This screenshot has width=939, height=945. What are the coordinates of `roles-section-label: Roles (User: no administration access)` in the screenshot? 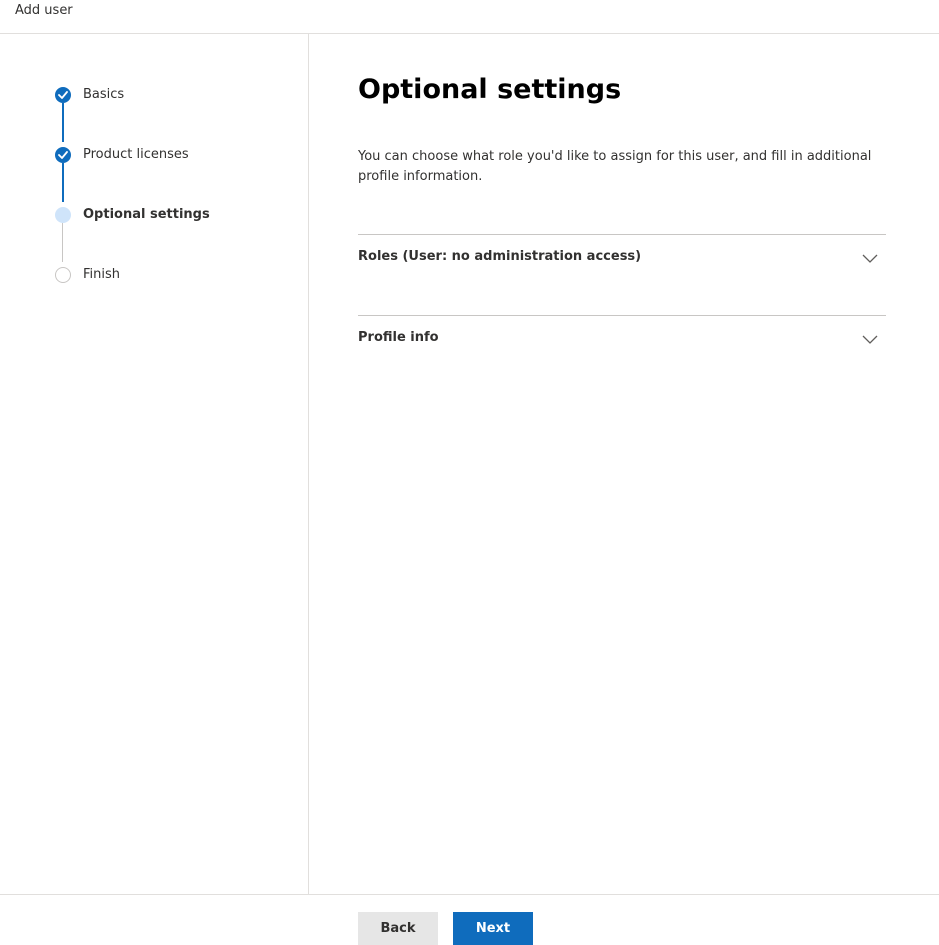 It's located at (500, 256).